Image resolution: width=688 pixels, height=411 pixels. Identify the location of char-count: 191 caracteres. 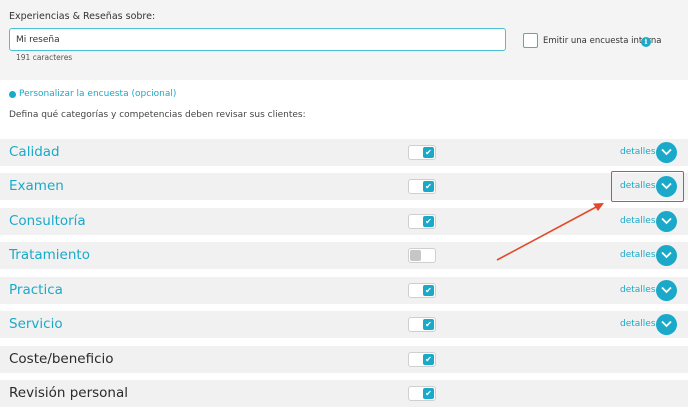
(44, 57).